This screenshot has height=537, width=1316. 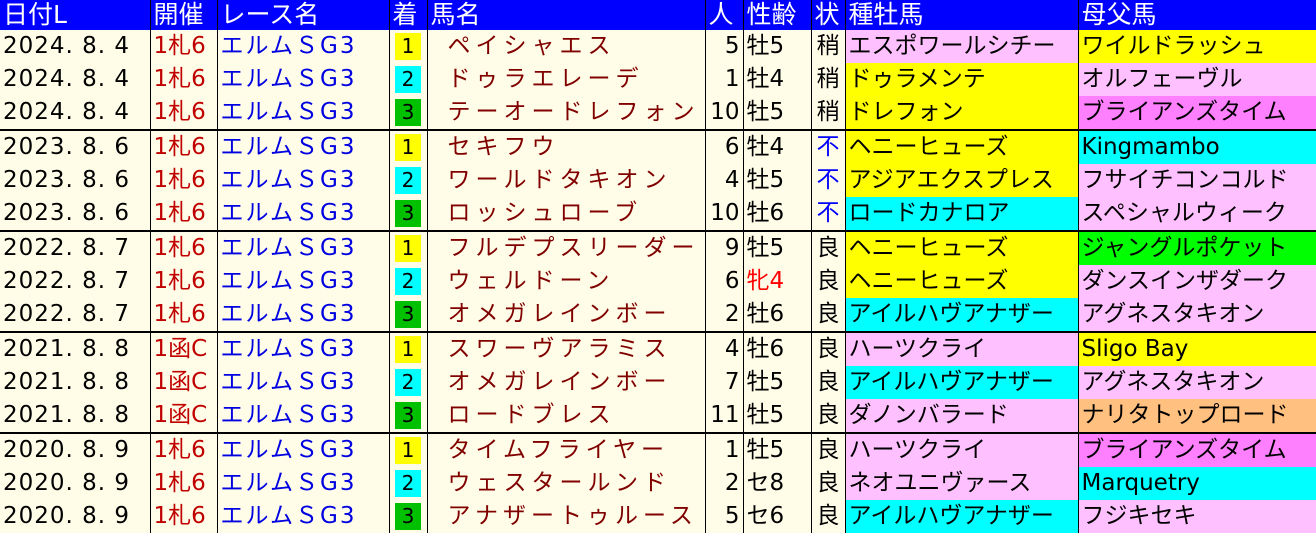 What do you see at coordinates (1196, 516) in the screenshot?
I see `cell-damsire: フジキセキ` at bounding box center [1196, 516].